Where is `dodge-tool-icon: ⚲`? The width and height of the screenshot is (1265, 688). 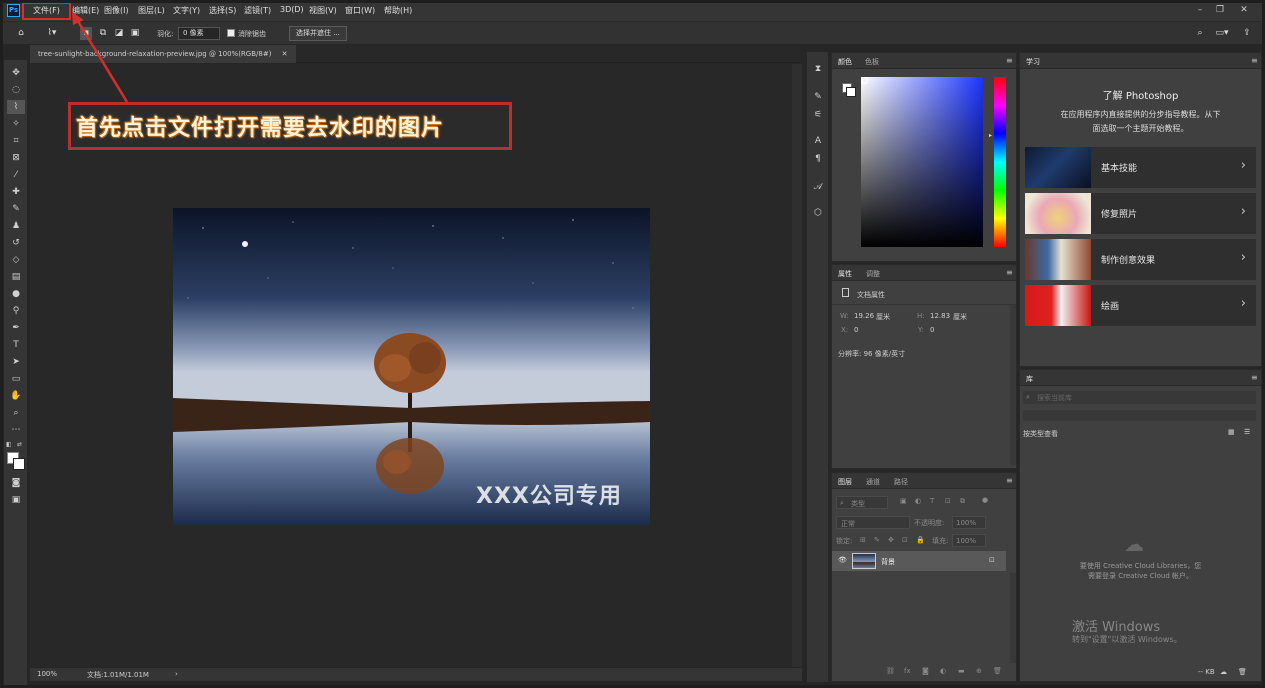
dodge-tool-icon: ⚲ is located at coordinates (16, 311).